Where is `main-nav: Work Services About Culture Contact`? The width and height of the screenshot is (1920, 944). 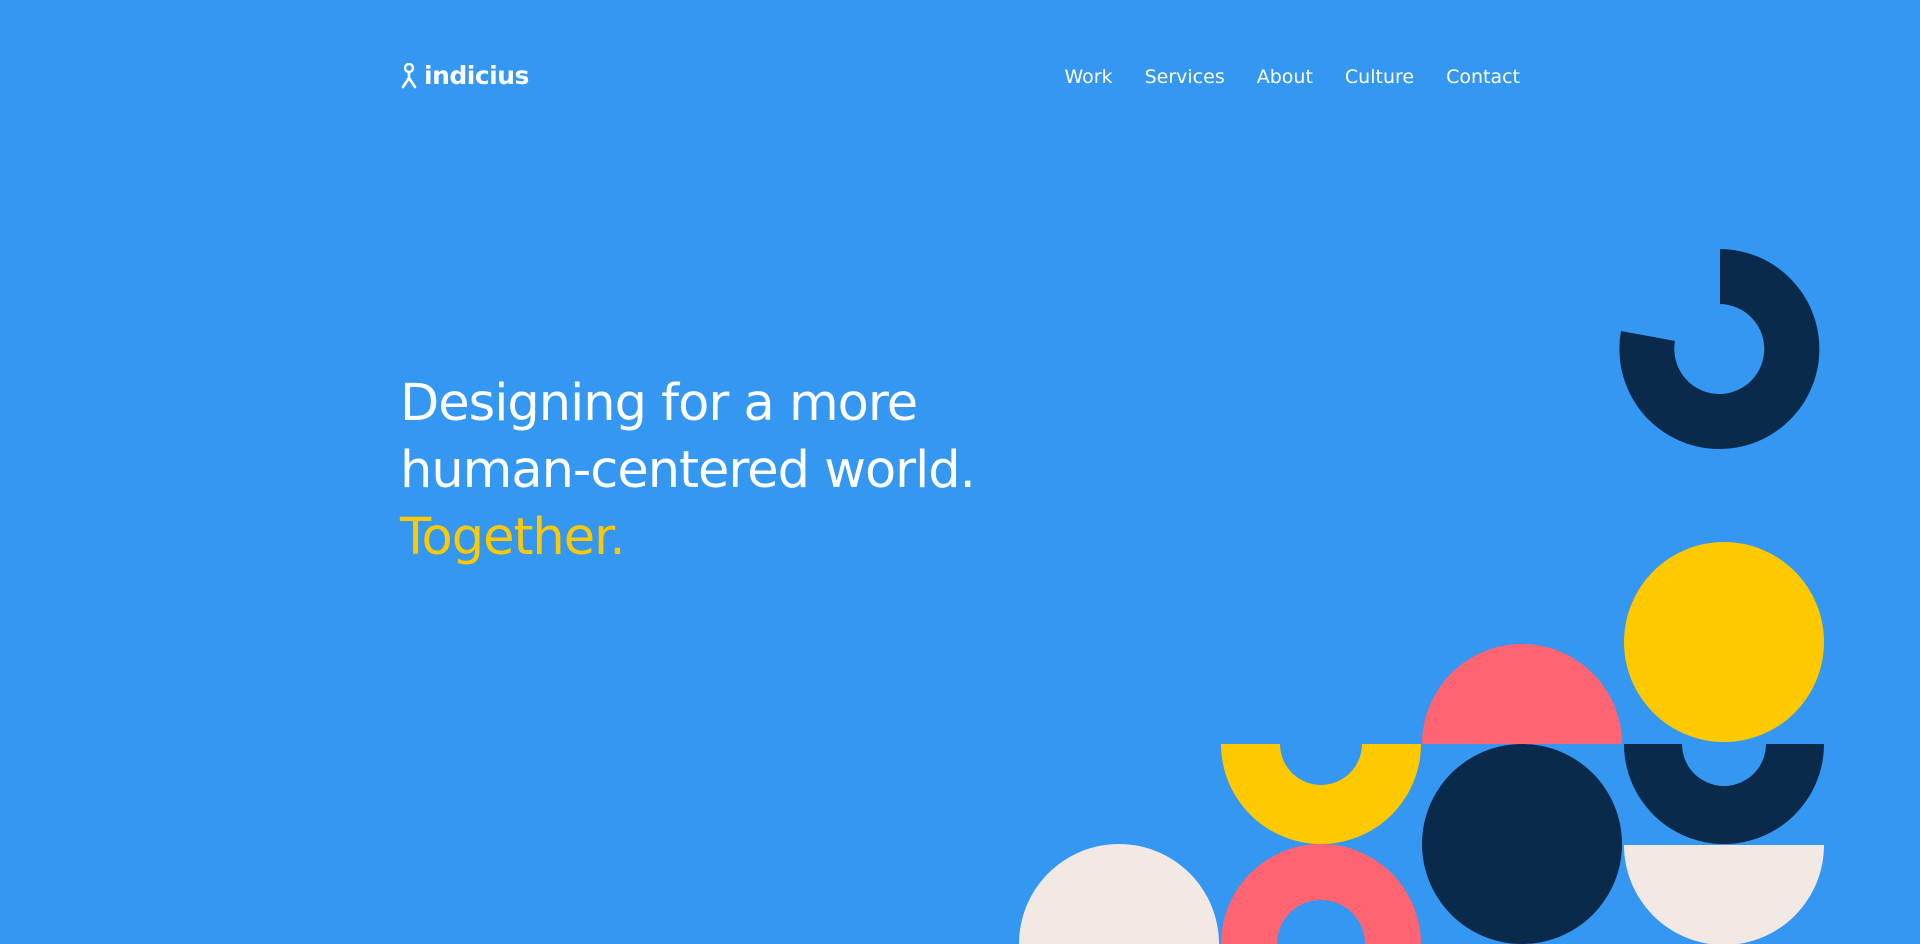 main-nav: Work Services About Culture Contact is located at coordinates (1292, 77).